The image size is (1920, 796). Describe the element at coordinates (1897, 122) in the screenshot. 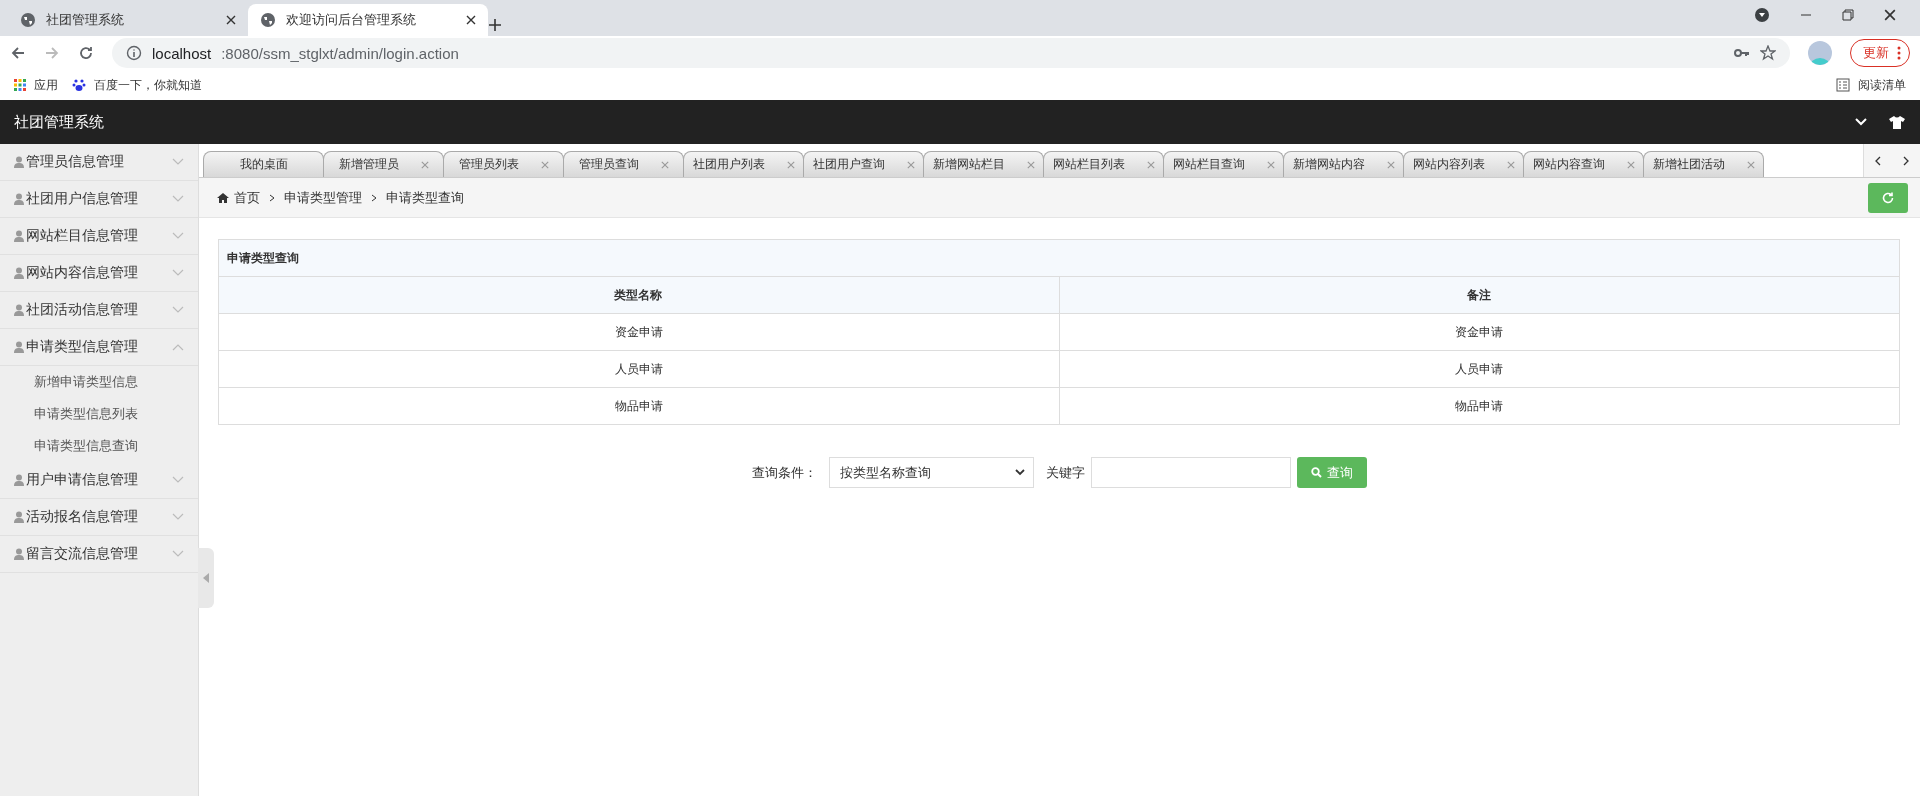

I see `shirt-icon` at that location.